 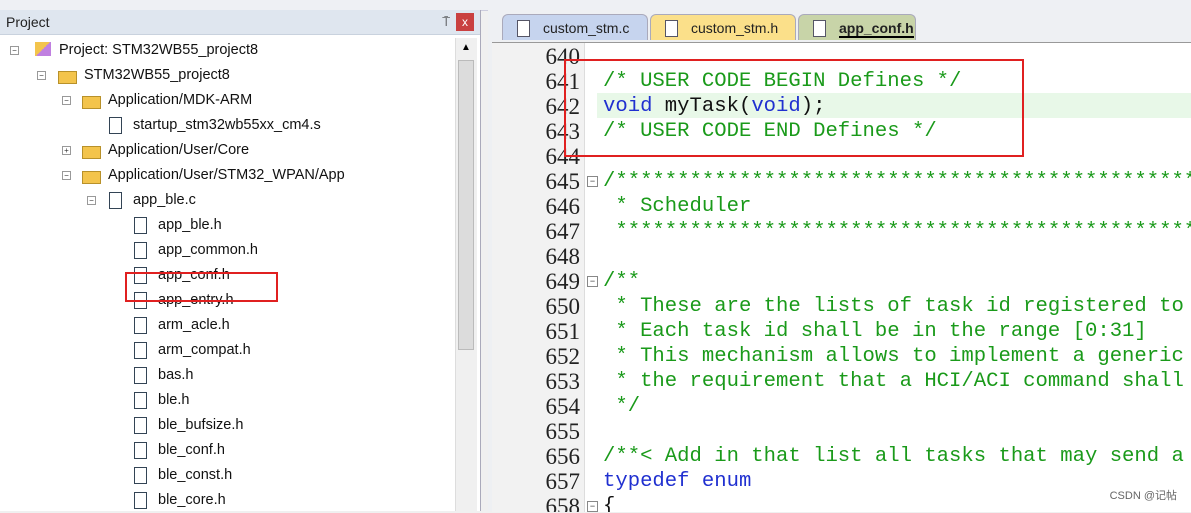 I want to click on tree-item: bas.h, so click(x=227, y=375).